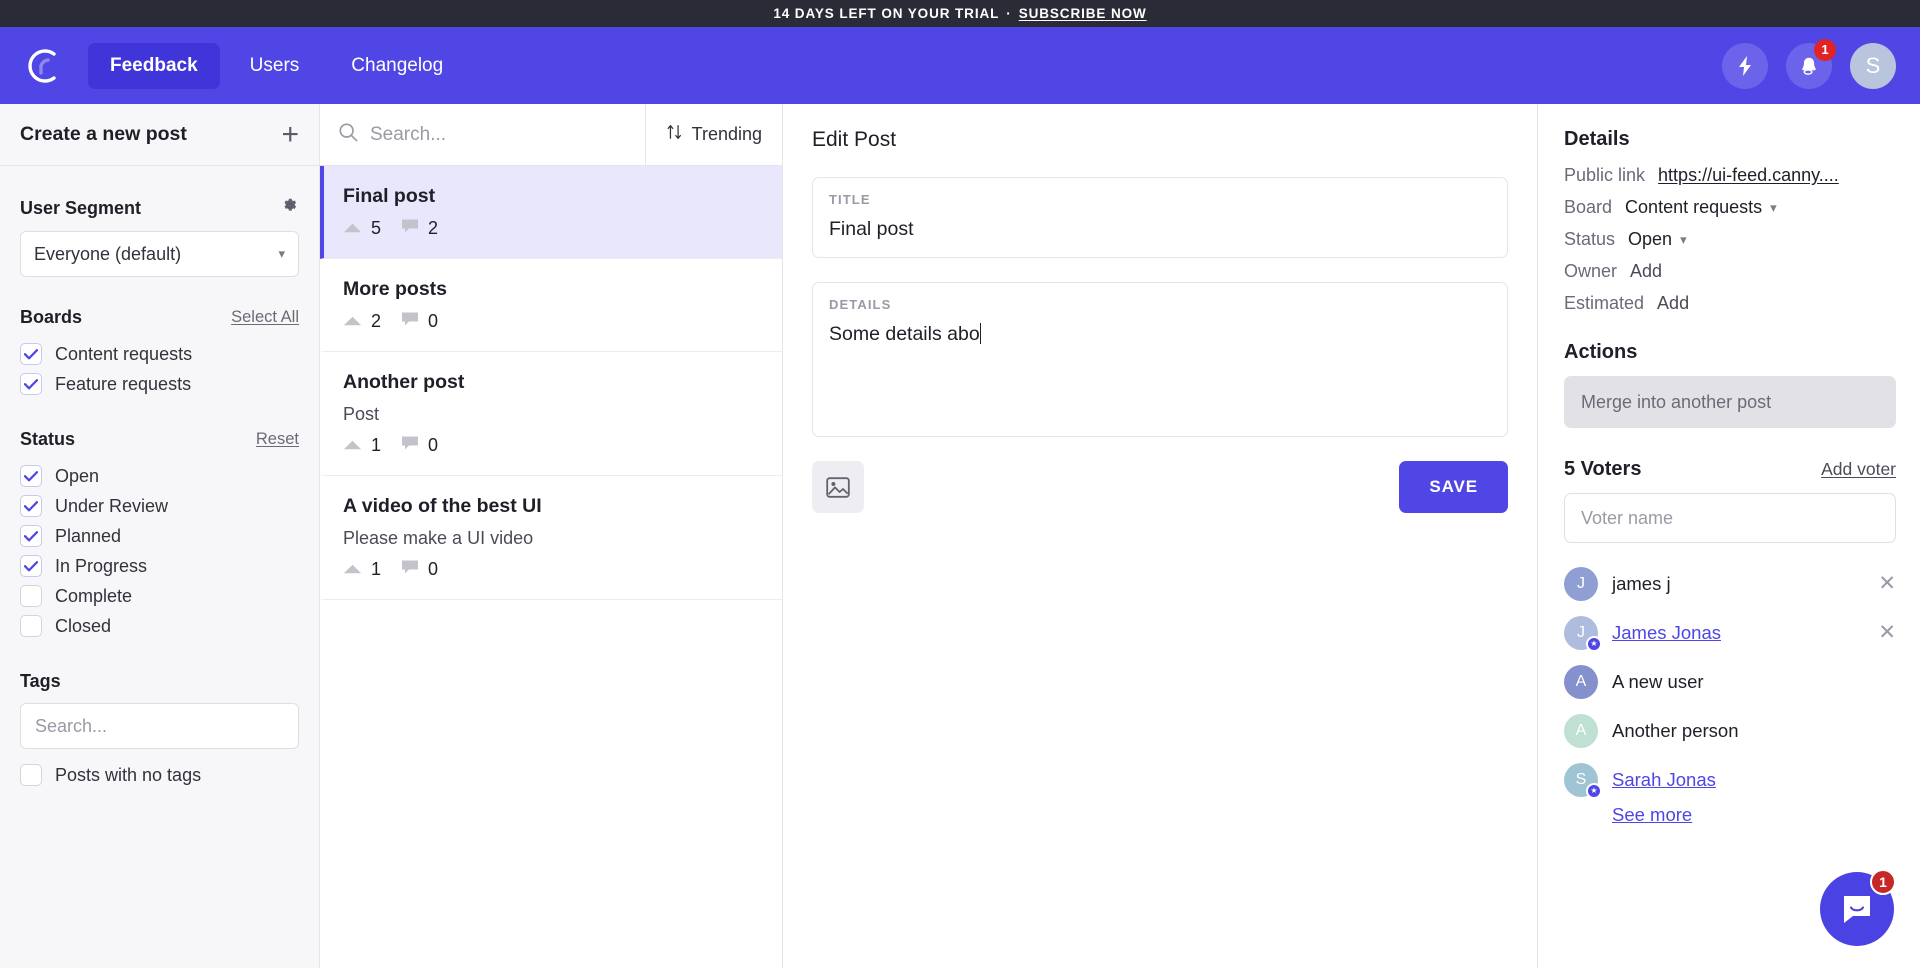 Image resolution: width=1920 pixels, height=968 pixels. What do you see at coordinates (1873, 65) in the screenshot?
I see `user-avatar: S` at bounding box center [1873, 65].